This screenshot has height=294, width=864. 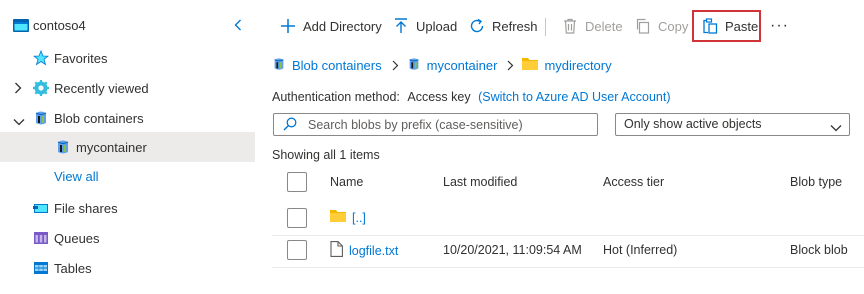 What do you see at coordinates (342, 26) in the screenshot?
I see `add-directory-label: Add Directory` at bounding box center [342, 26].